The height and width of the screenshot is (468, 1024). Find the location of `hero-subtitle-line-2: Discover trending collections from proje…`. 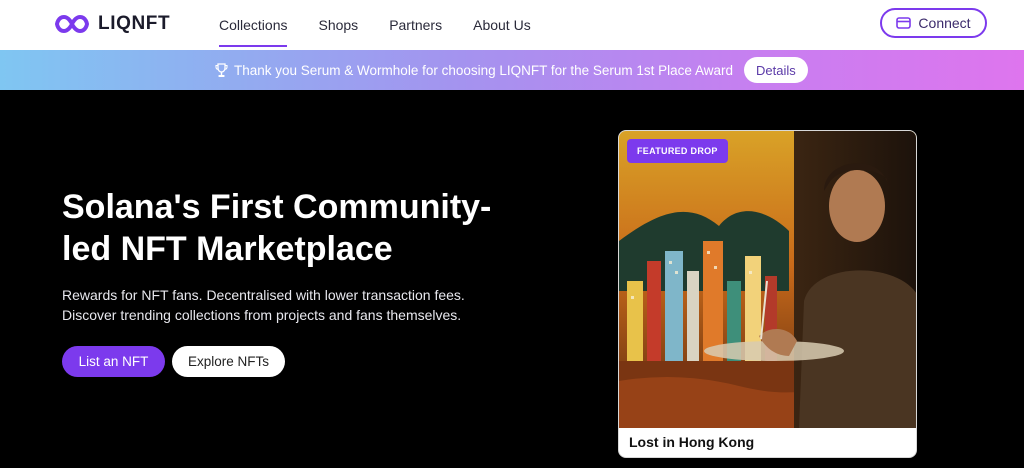

hero-subtitle-line-2: Discover trending collections from proje… is located at coordinates (262, 315).